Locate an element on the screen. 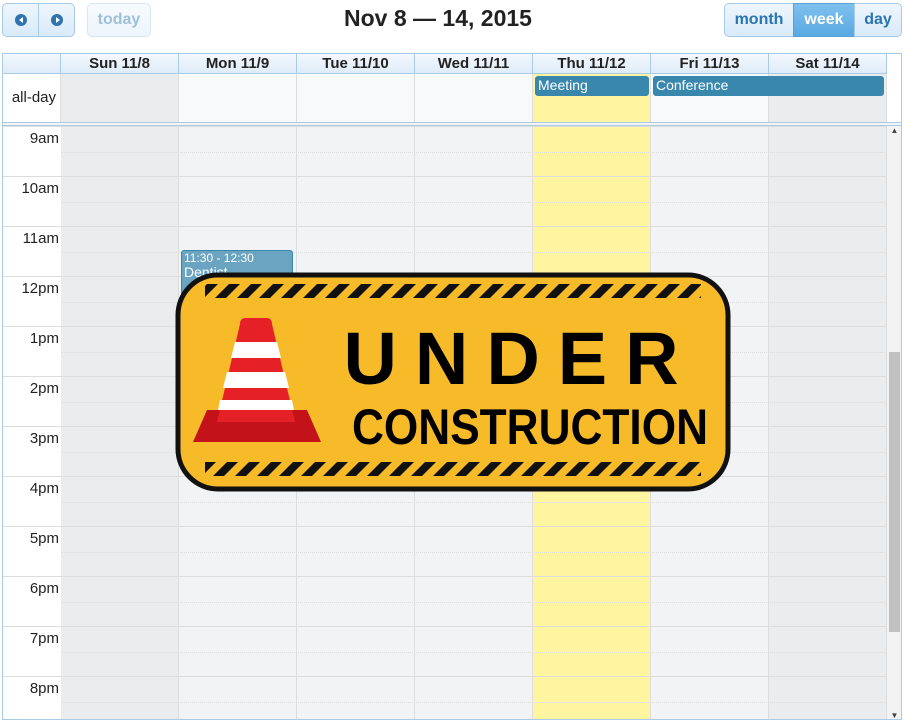  hour-label: 9am is located at coordinates (44, 138).